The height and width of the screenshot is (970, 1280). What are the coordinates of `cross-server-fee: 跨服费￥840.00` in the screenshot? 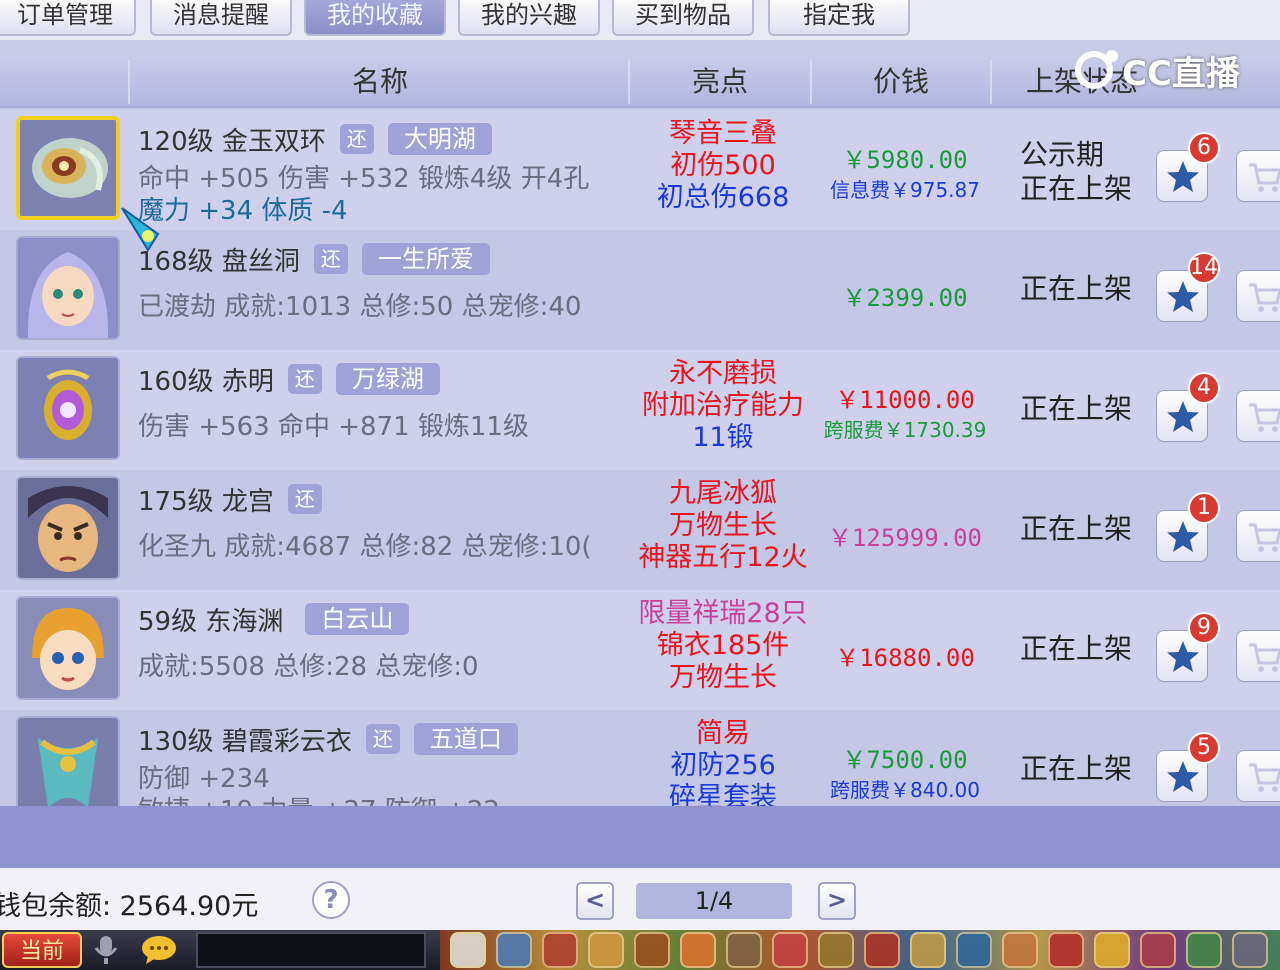 It's located at (905, 790).